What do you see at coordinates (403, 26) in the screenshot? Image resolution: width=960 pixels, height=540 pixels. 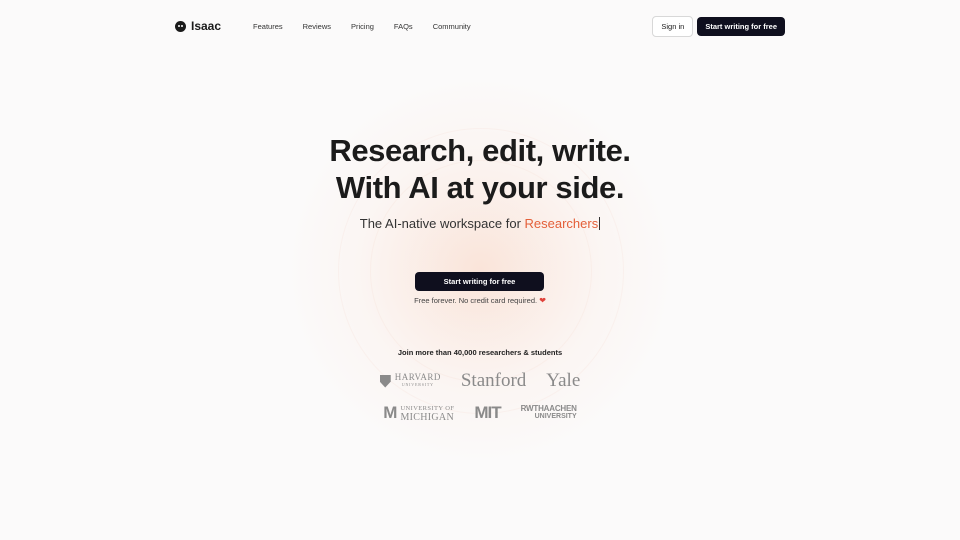 I see `nav-link-faqs: FAQs` at bounding box center [403, 26].